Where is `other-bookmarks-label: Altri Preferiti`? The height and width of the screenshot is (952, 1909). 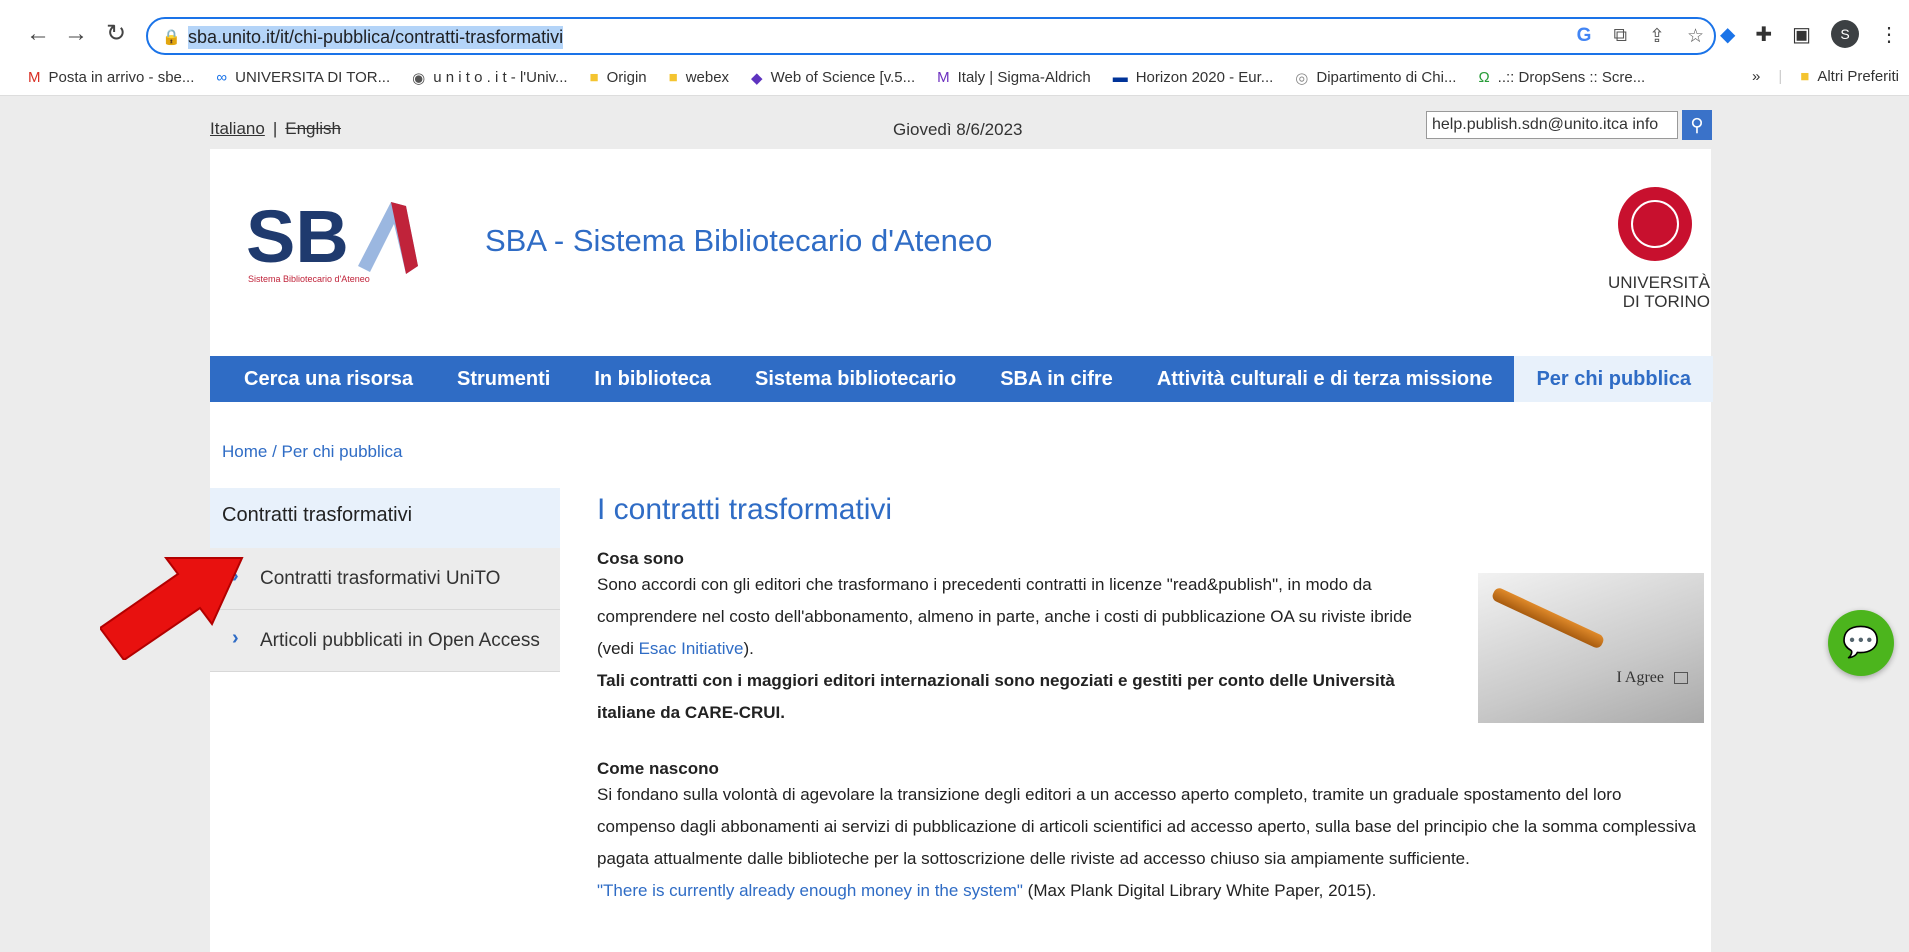 other-bookmarks-label: Altri Preferiti is located at coordinates (1858, 76).